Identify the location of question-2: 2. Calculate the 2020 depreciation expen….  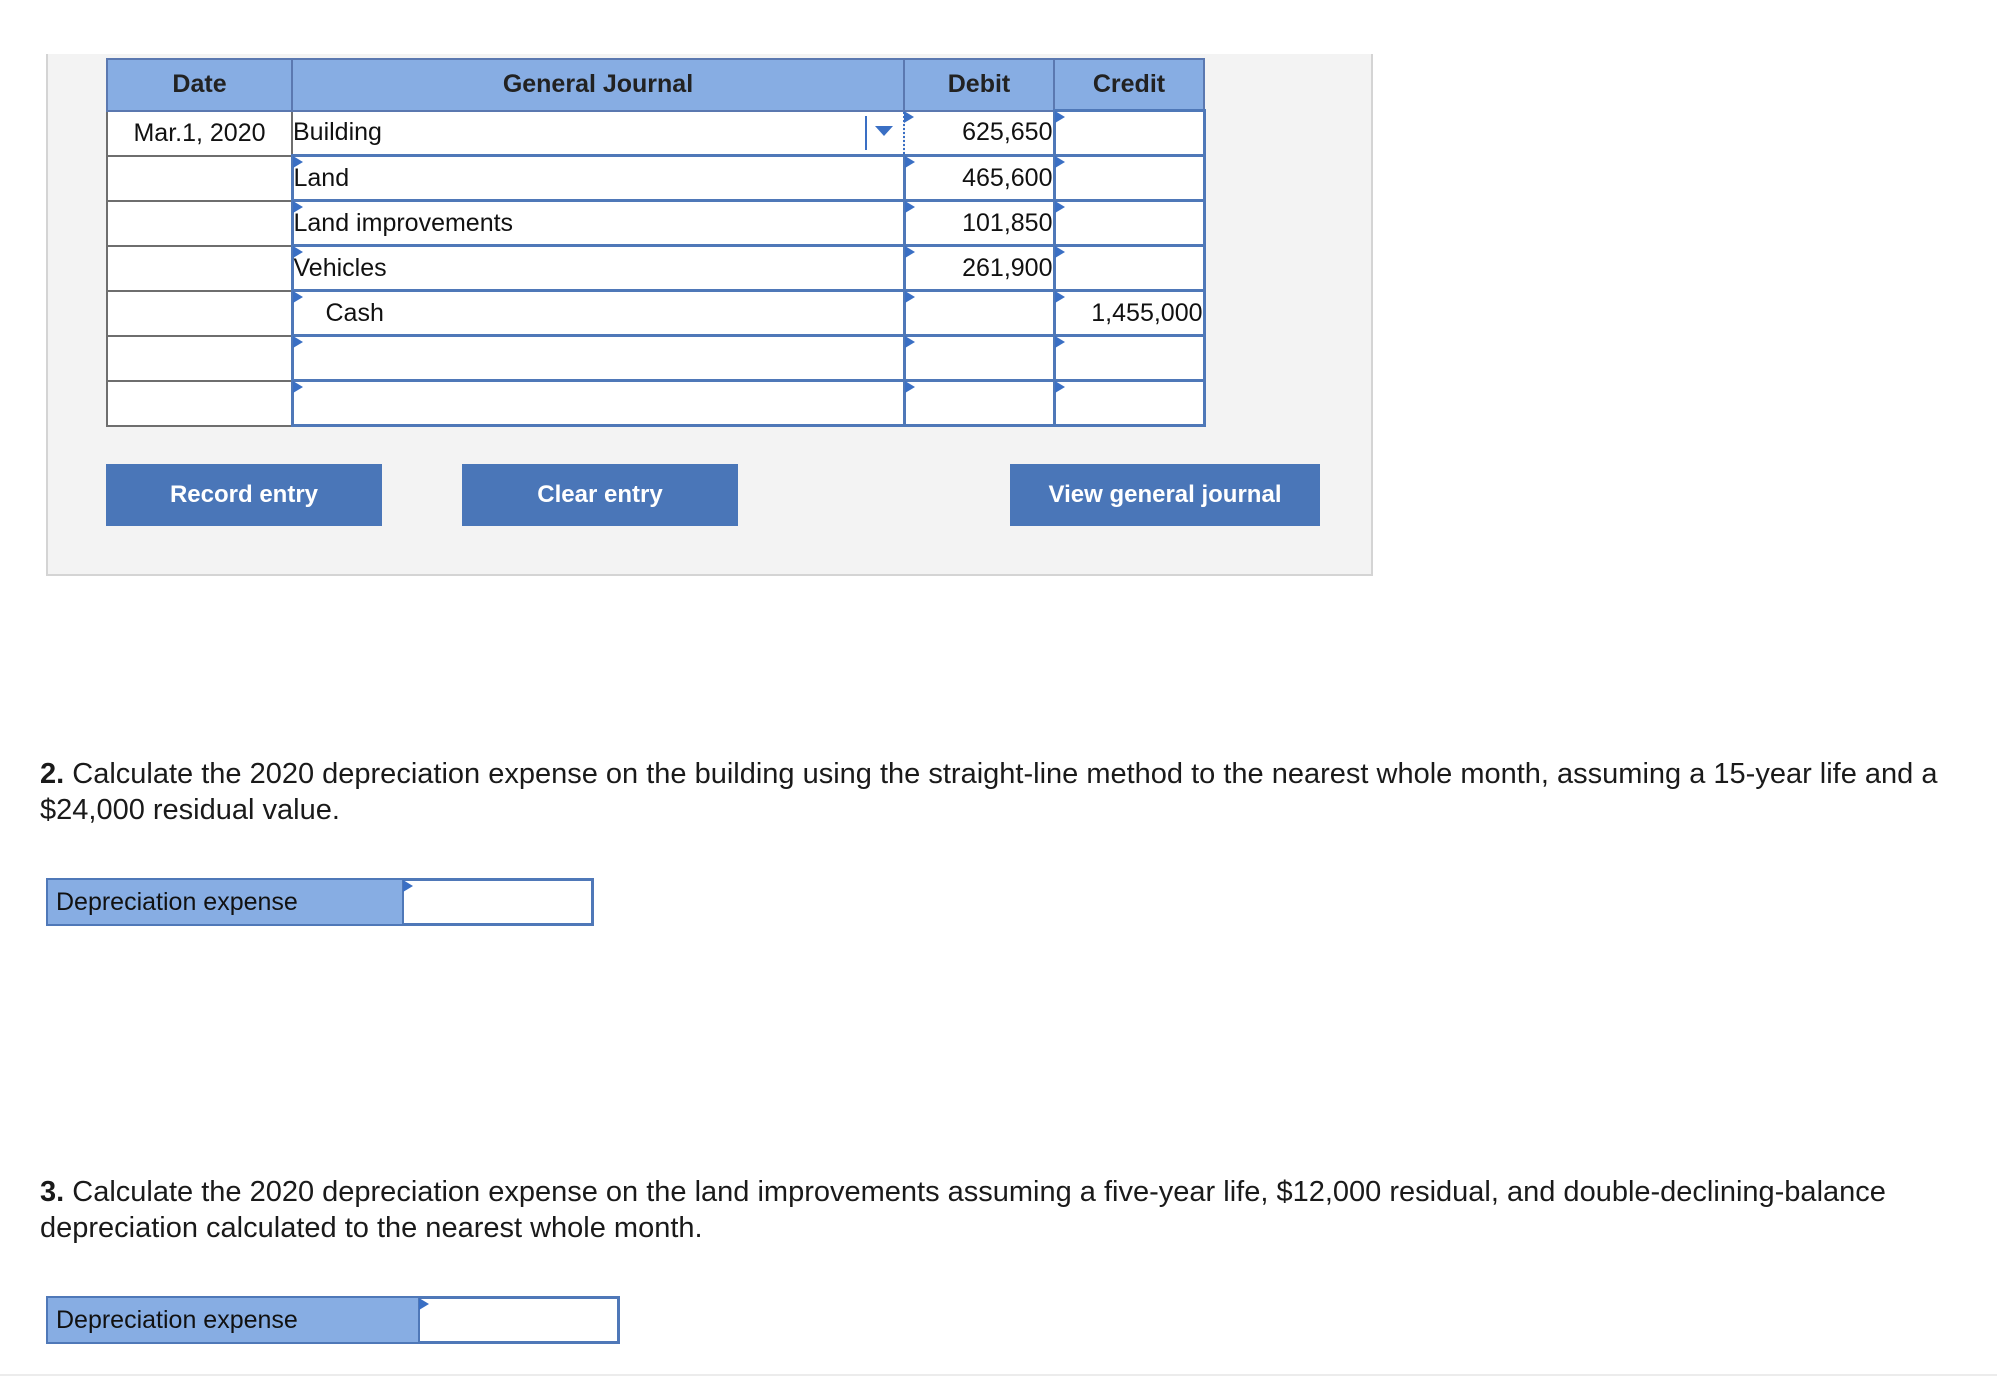
(990, 792).